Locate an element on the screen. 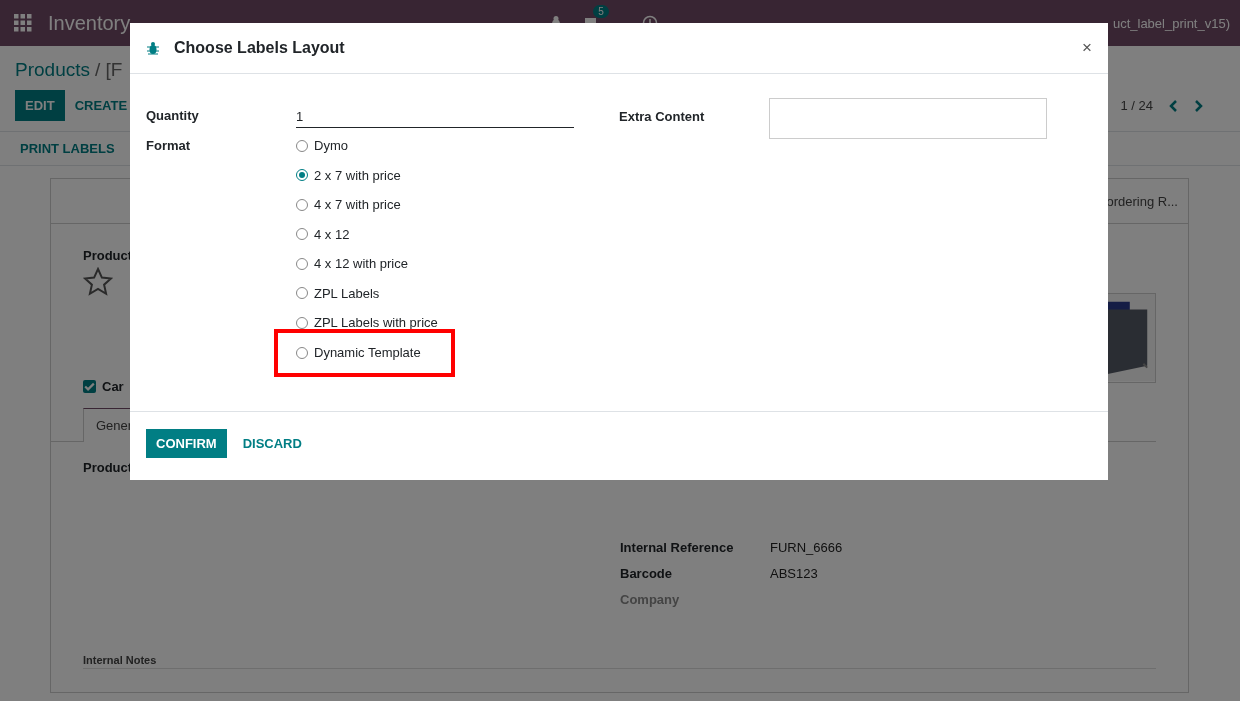 This screenshot has height=701, width=1240. field-label: Extra Content is located at coordinates (662, 117).